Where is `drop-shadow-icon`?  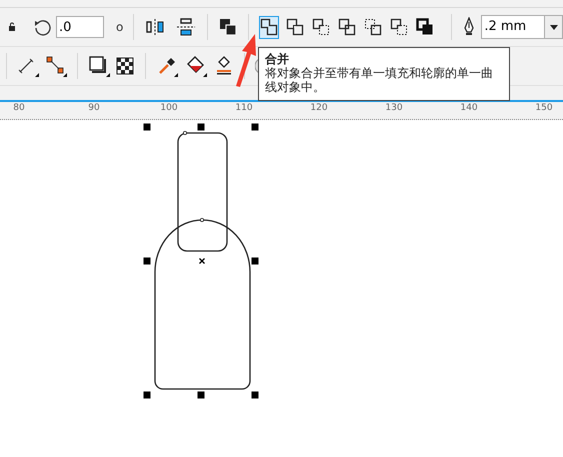 drop-shadow-icon is located at coordinates (99, 66).